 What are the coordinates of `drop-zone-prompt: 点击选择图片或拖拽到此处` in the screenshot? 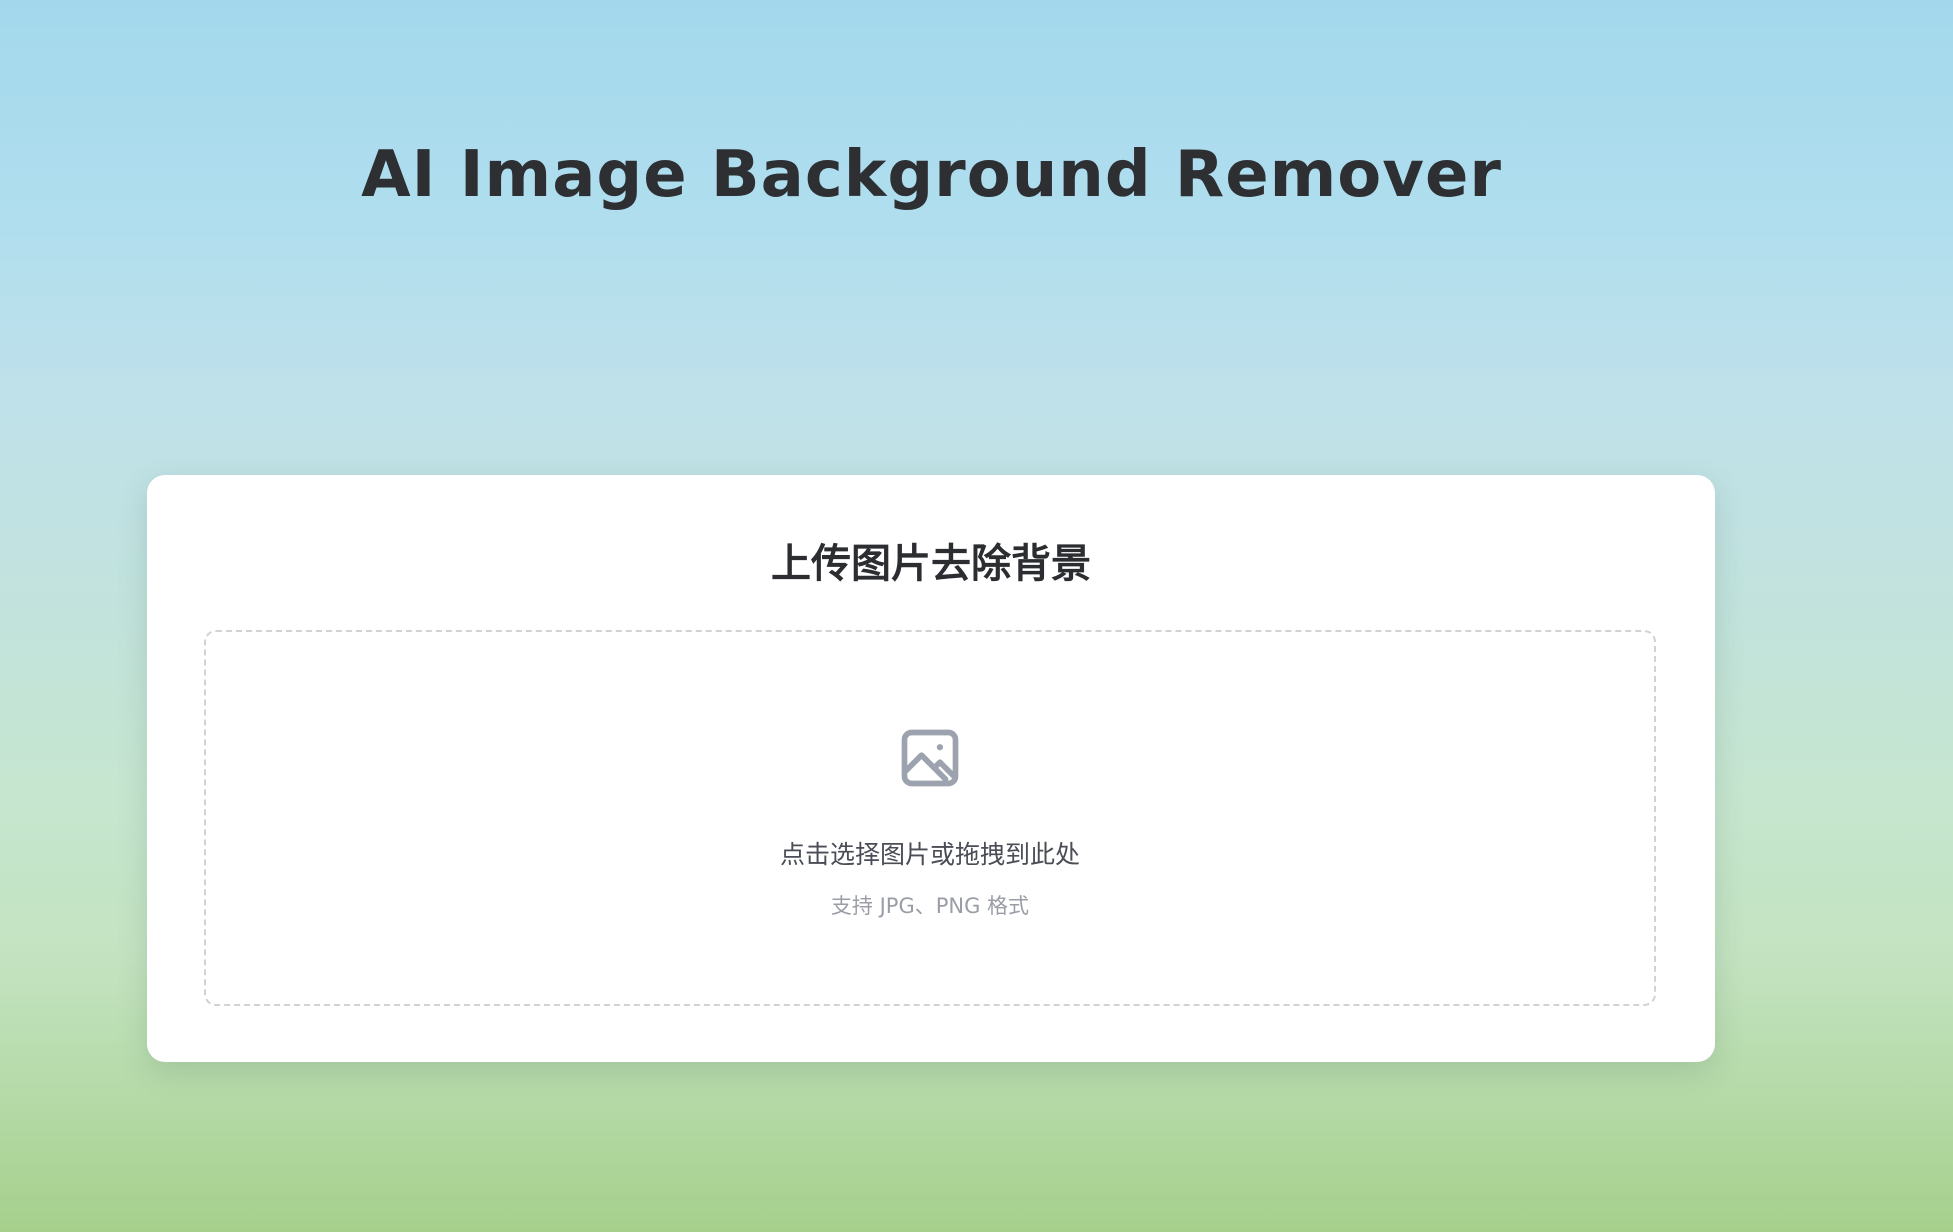 It's located at (929, 854).